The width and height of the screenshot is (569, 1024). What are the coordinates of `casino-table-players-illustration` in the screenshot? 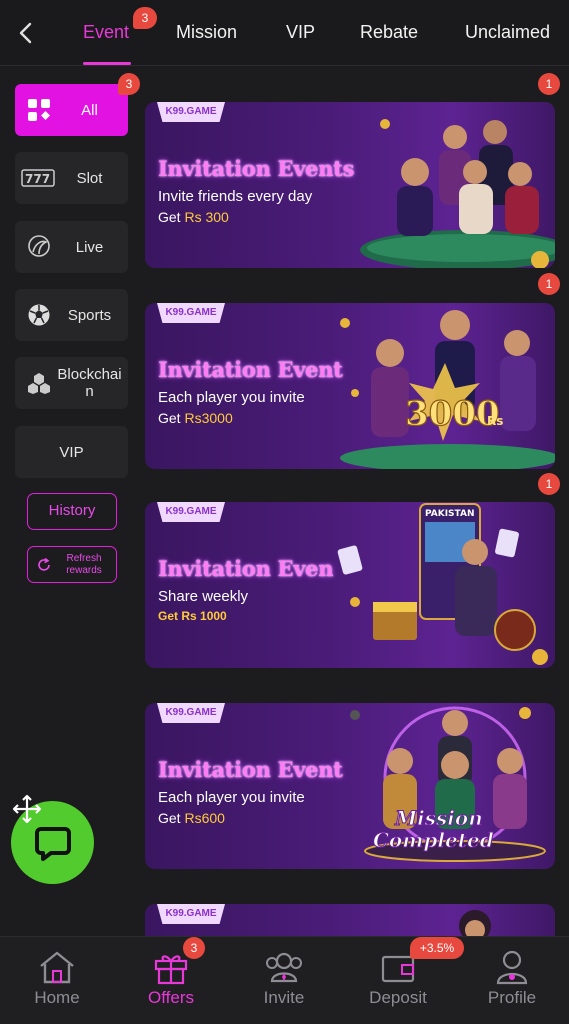 It's located at (457, 193).